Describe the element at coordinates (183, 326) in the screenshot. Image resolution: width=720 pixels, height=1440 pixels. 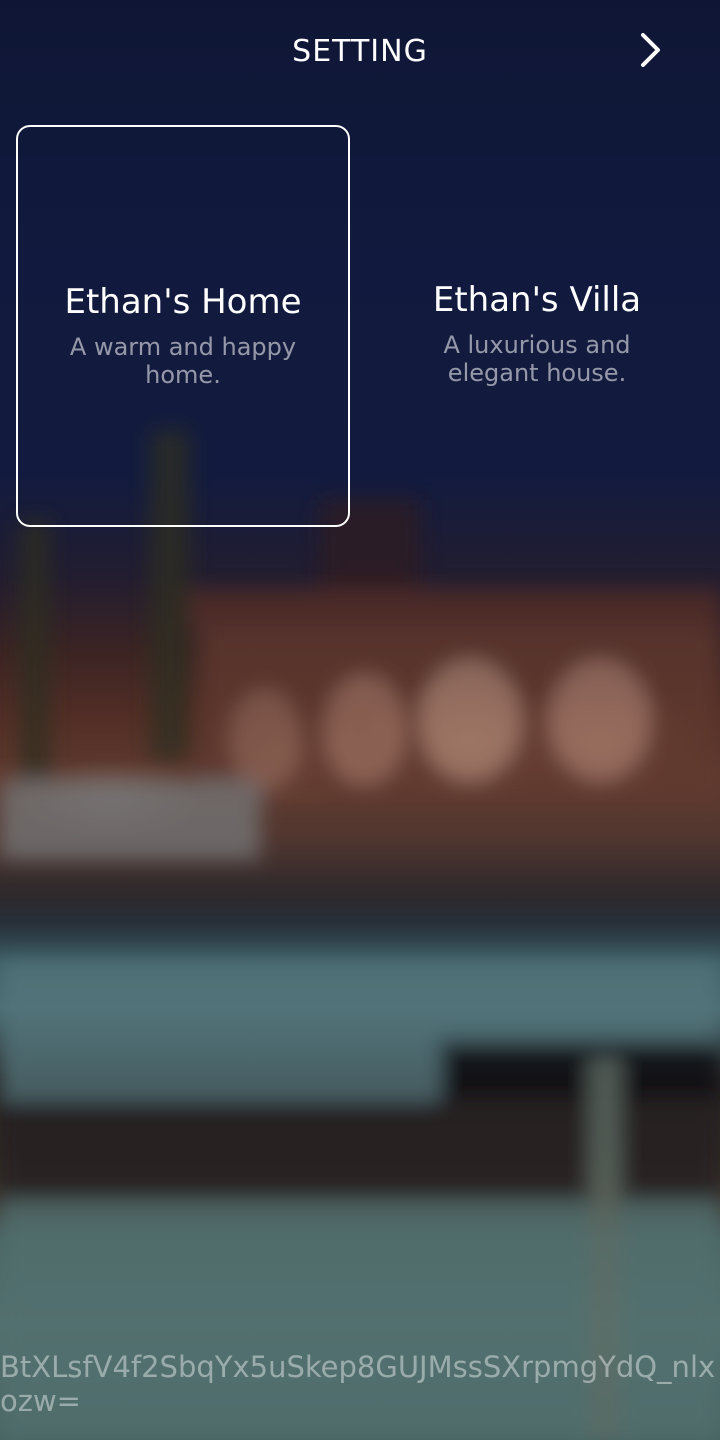
I see `home-card-ethans-home: Ethan's Home A warm and happy home.` at that location.